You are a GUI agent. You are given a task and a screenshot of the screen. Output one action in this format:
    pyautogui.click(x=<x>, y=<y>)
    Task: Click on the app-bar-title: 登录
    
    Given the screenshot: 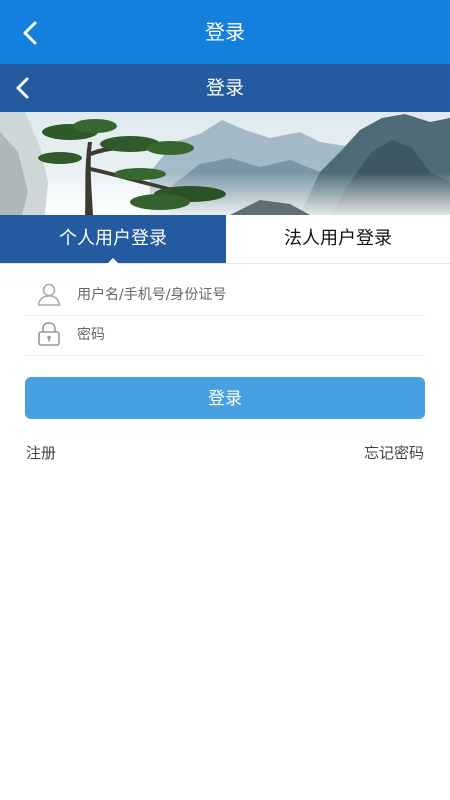 What is the action you would take?
    pyautogui.click(x=225, y=32)
    